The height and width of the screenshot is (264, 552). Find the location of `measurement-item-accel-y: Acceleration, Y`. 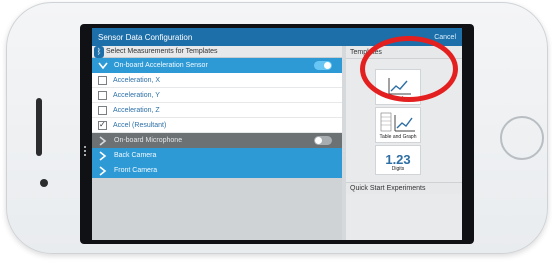

measurement-item-accel-y: Acceleration, Y is located at coordinates (217, 95).